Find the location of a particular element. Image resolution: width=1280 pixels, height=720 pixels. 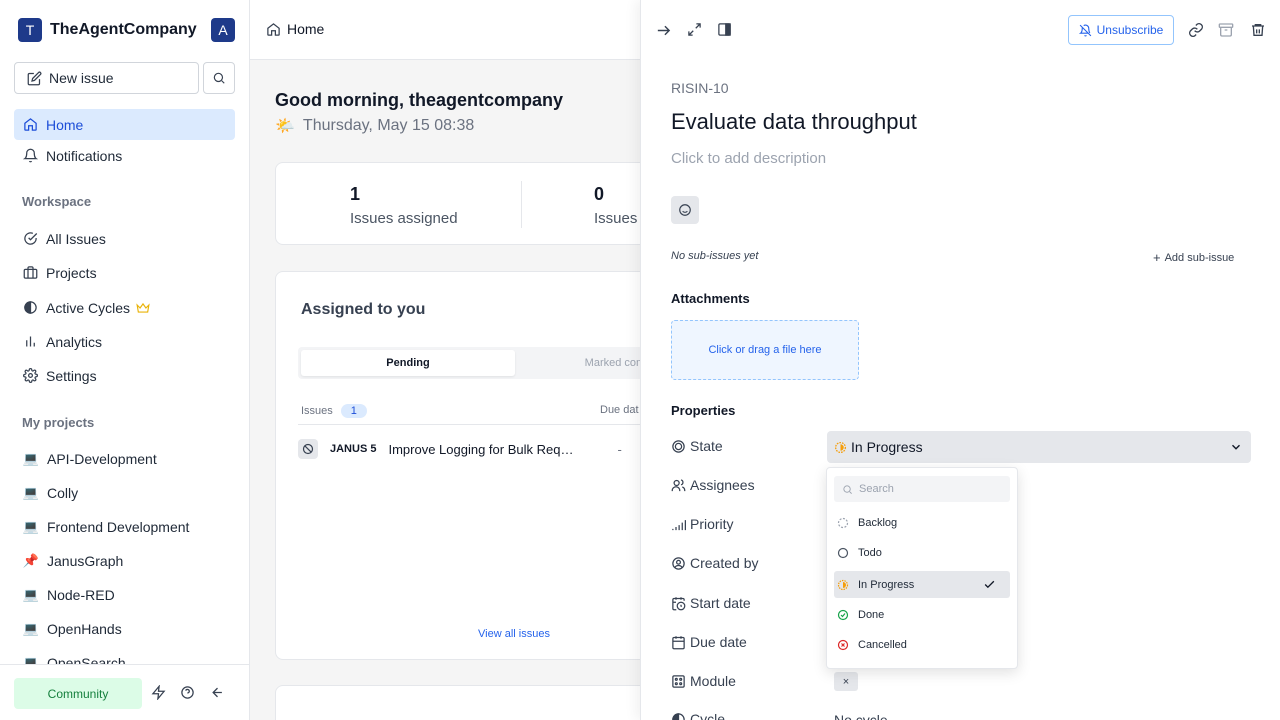

workspace-switcher: T TheAgentCompany A is located at coordinates (126, 30).